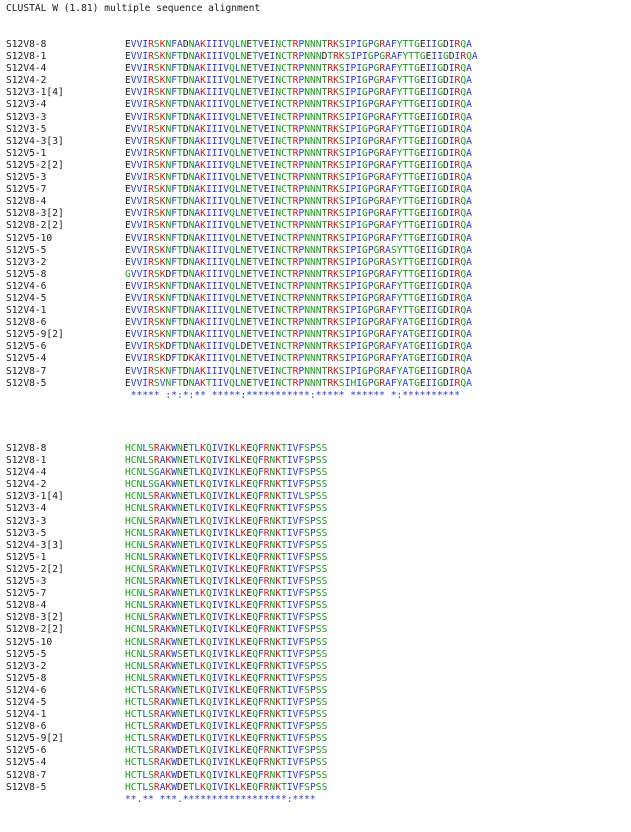  I want to click on sequence-name: S12V5-10, so click(29, 238).